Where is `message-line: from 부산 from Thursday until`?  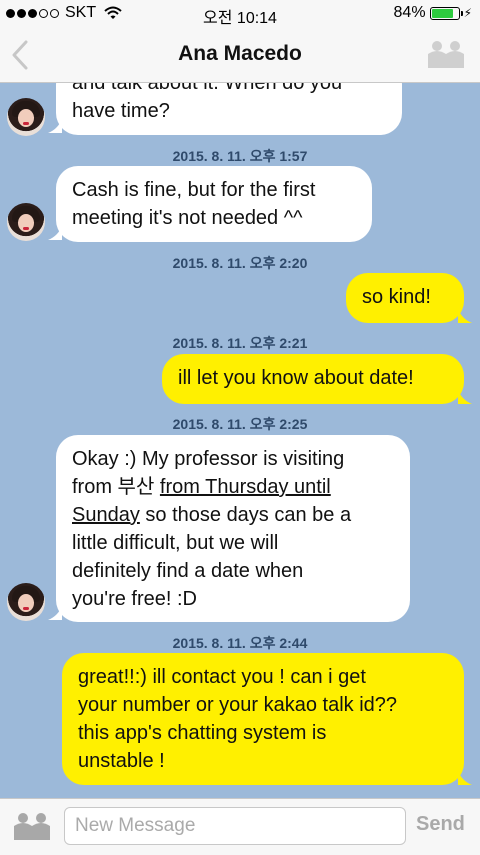
message-line: from 부산 from Thursday until is located at coordinates (233, 487).